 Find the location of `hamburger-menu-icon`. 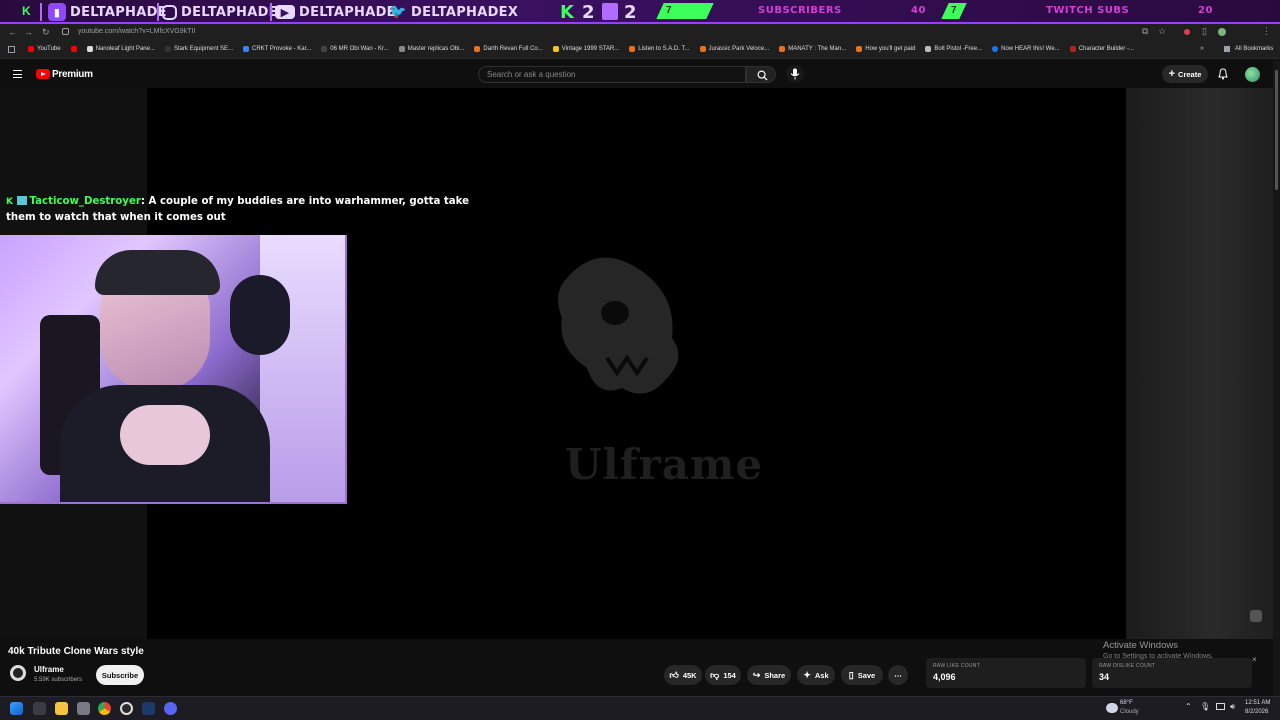

hamburger-menu-icon is located at coordinates (17, 74).